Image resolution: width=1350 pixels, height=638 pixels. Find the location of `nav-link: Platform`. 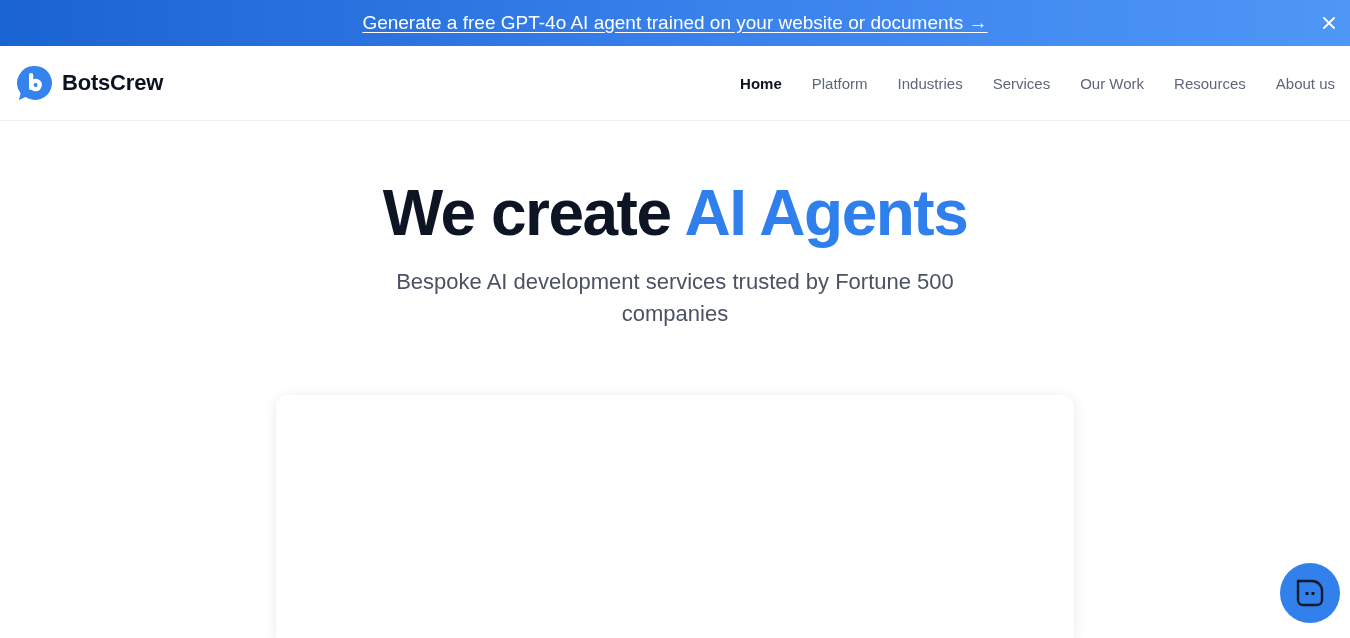

nav-link: Platform is located at coordinates (839, 83).